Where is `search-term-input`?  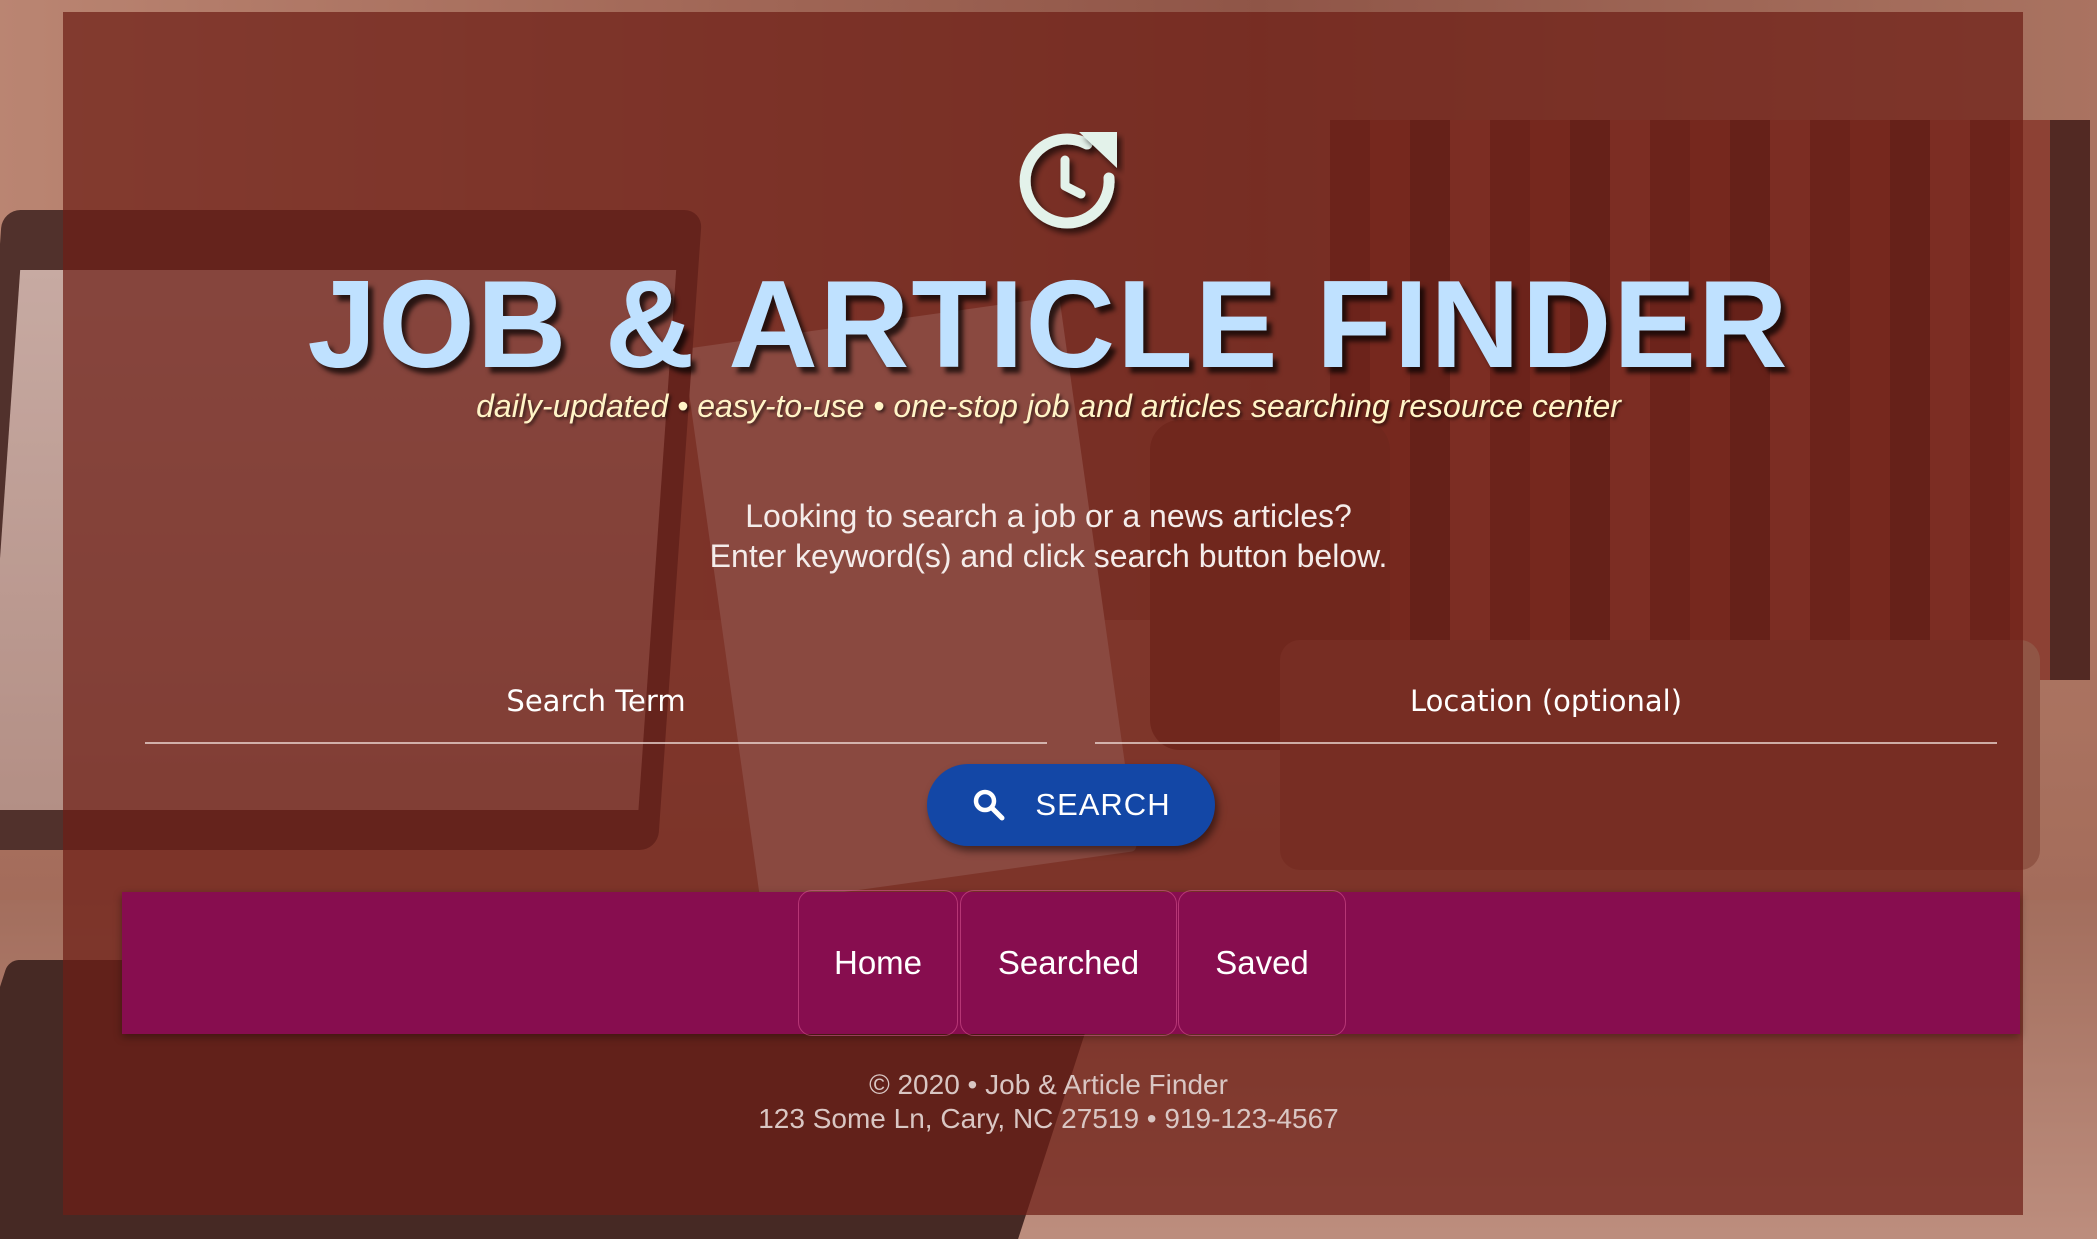 search-term-input is located at coordinates (596, 708).